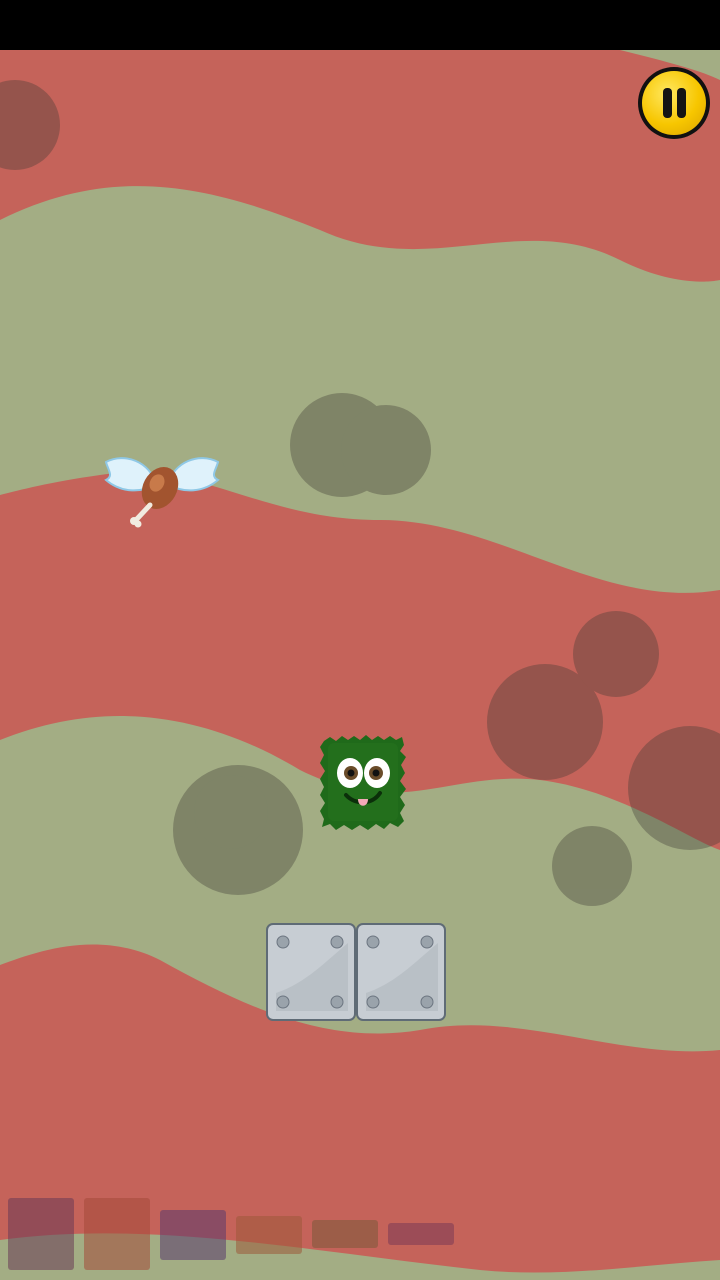 The image size is (720, 1280). I want to click on pause-icon, so click(674, 103).